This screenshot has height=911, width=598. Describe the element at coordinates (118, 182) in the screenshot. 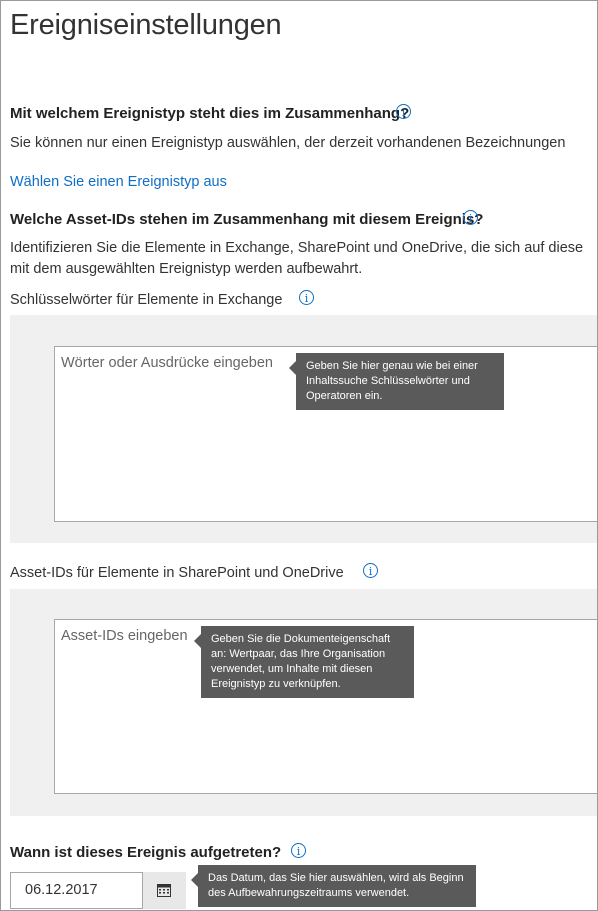

I see `choose-event-type-link: Wählen Sie einen Ereignistyp aus` at that location.